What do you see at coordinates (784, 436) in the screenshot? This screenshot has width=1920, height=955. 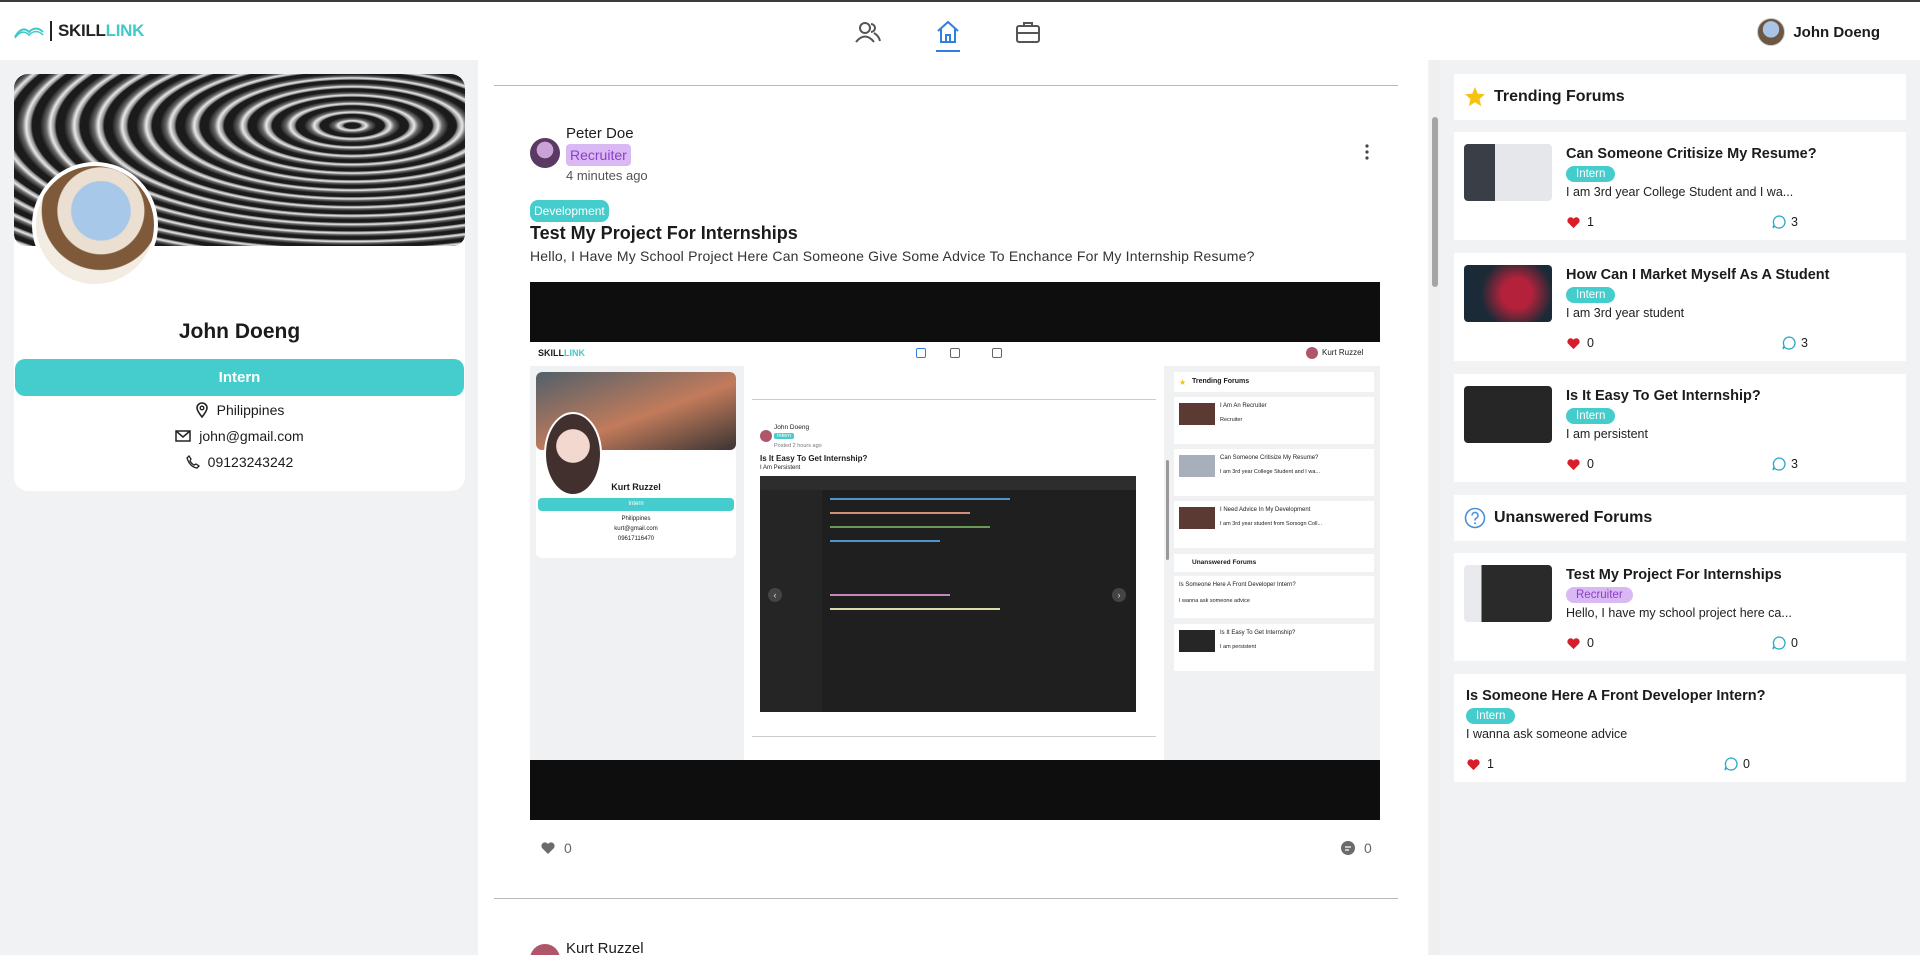 I see `screenshot-post-role: Intern` at bounding box center [784, 436].